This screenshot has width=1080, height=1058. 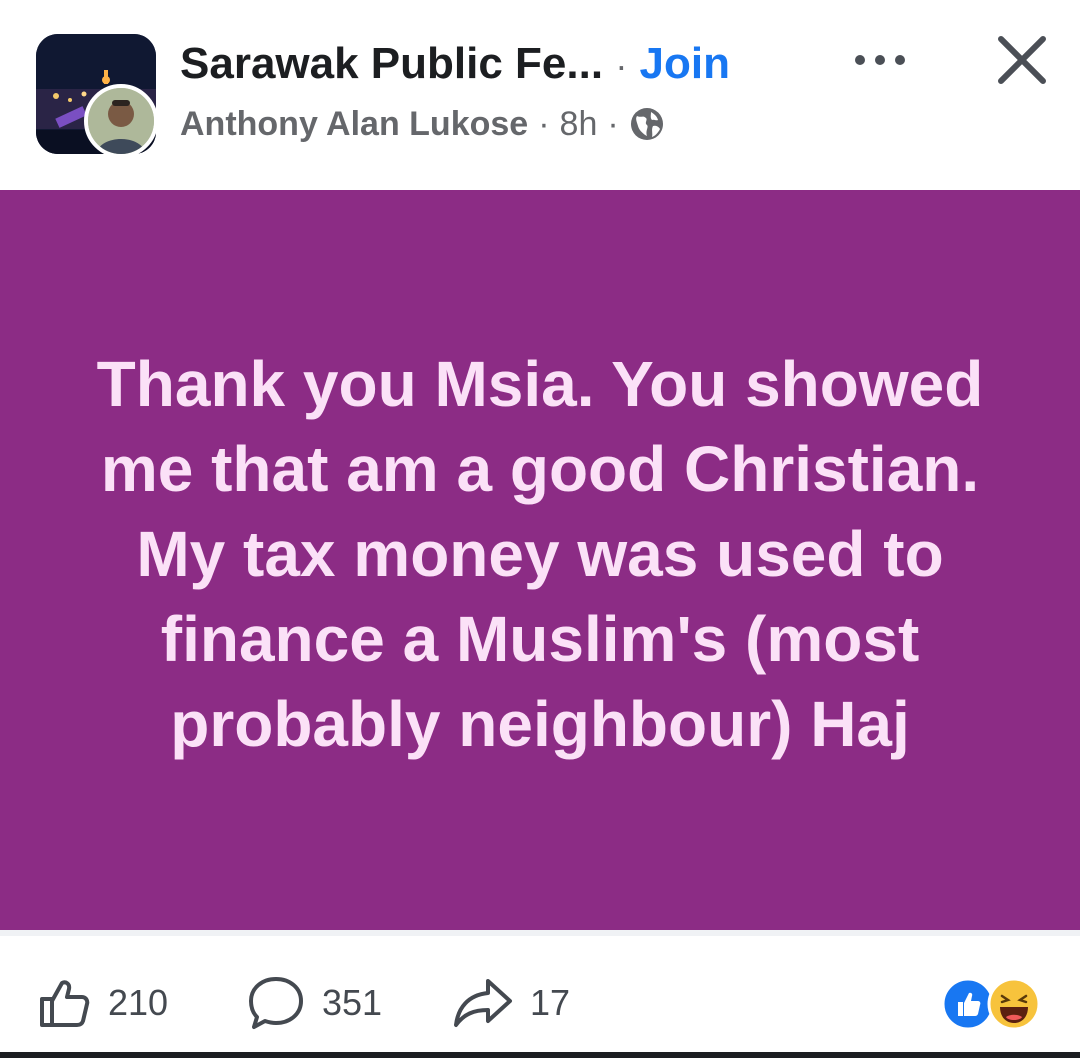 What do you see at coordinates (352, 1002) in the screenshot?
I see `comment-count: 351` at bounding box center [352, 1002].